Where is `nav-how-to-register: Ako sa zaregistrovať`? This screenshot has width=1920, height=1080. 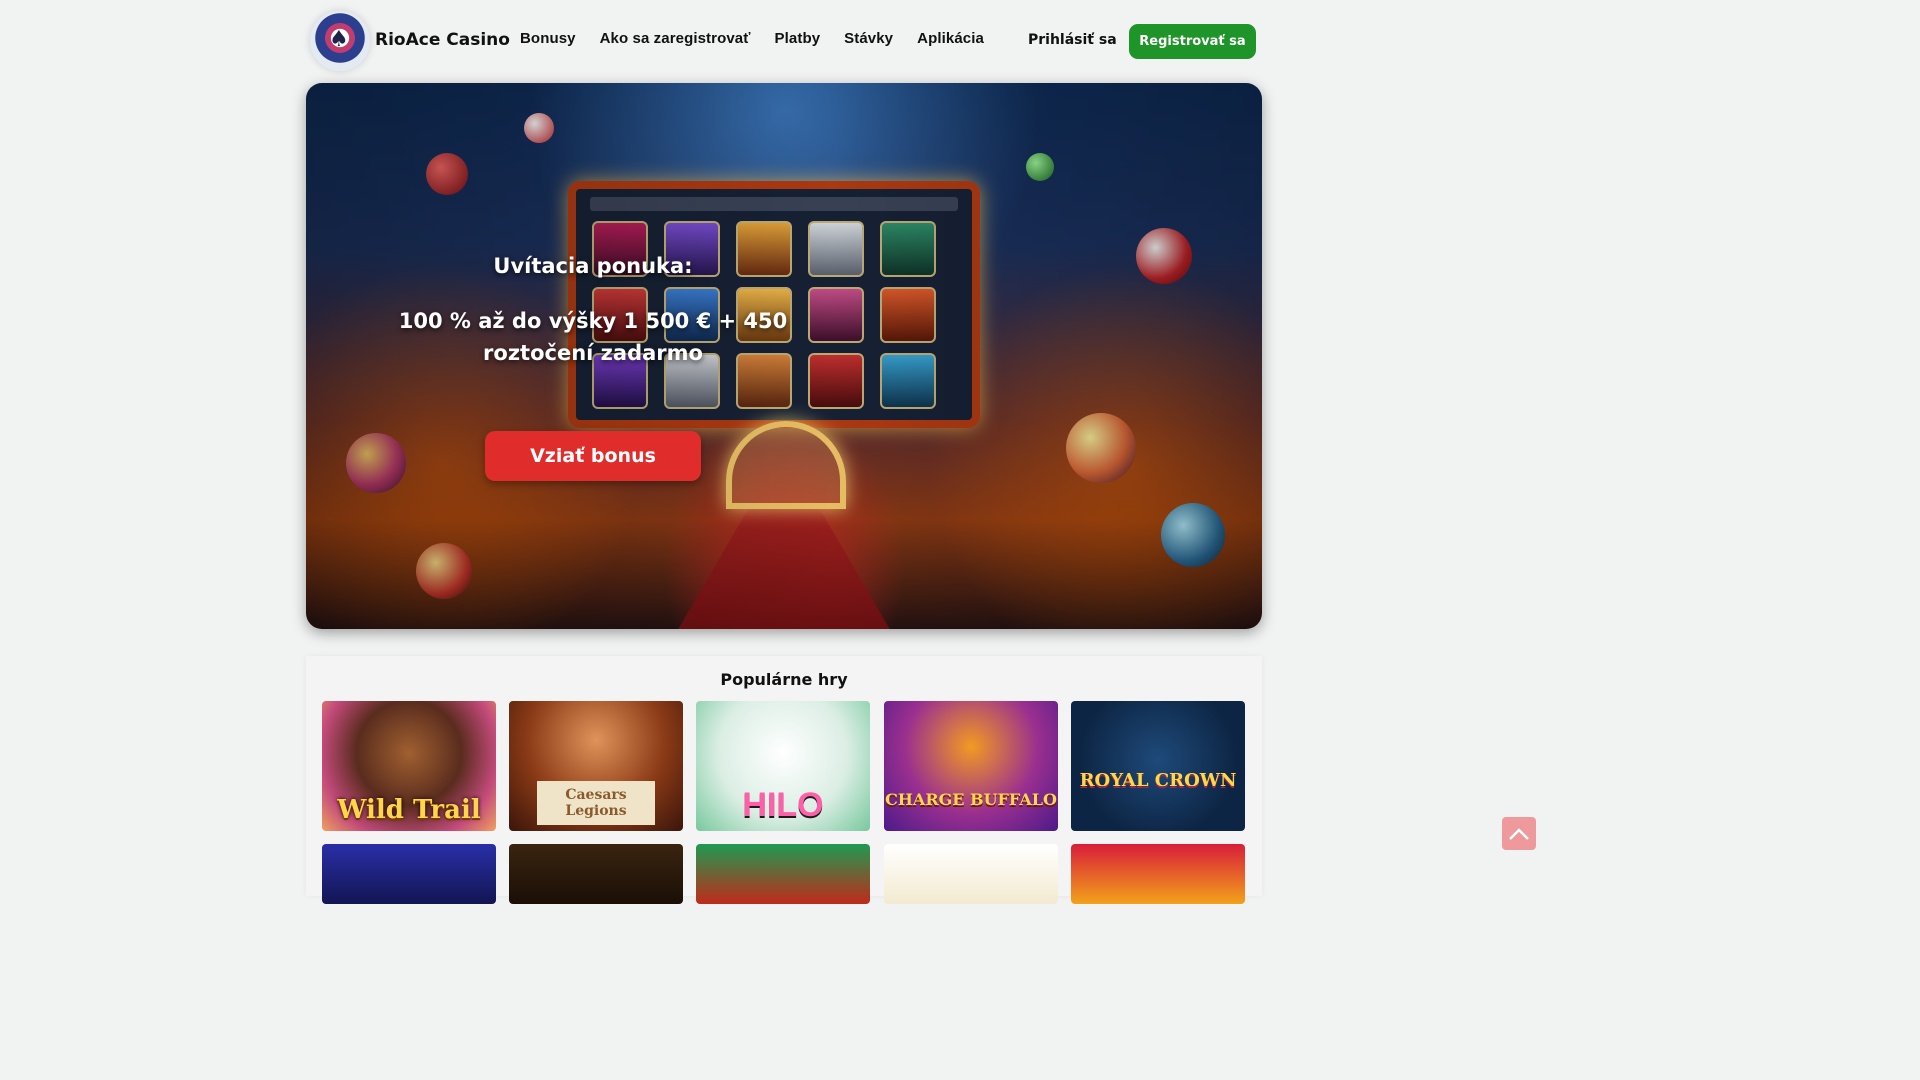 nav-how-to-register: Ako sa zaregistrovať is located at coordinates (675, 38).